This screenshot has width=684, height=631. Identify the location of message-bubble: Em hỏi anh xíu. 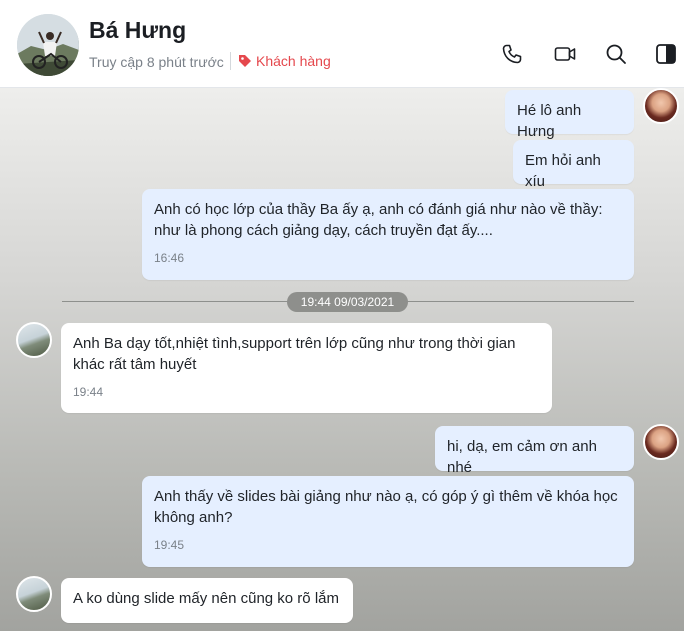
(573, 165).